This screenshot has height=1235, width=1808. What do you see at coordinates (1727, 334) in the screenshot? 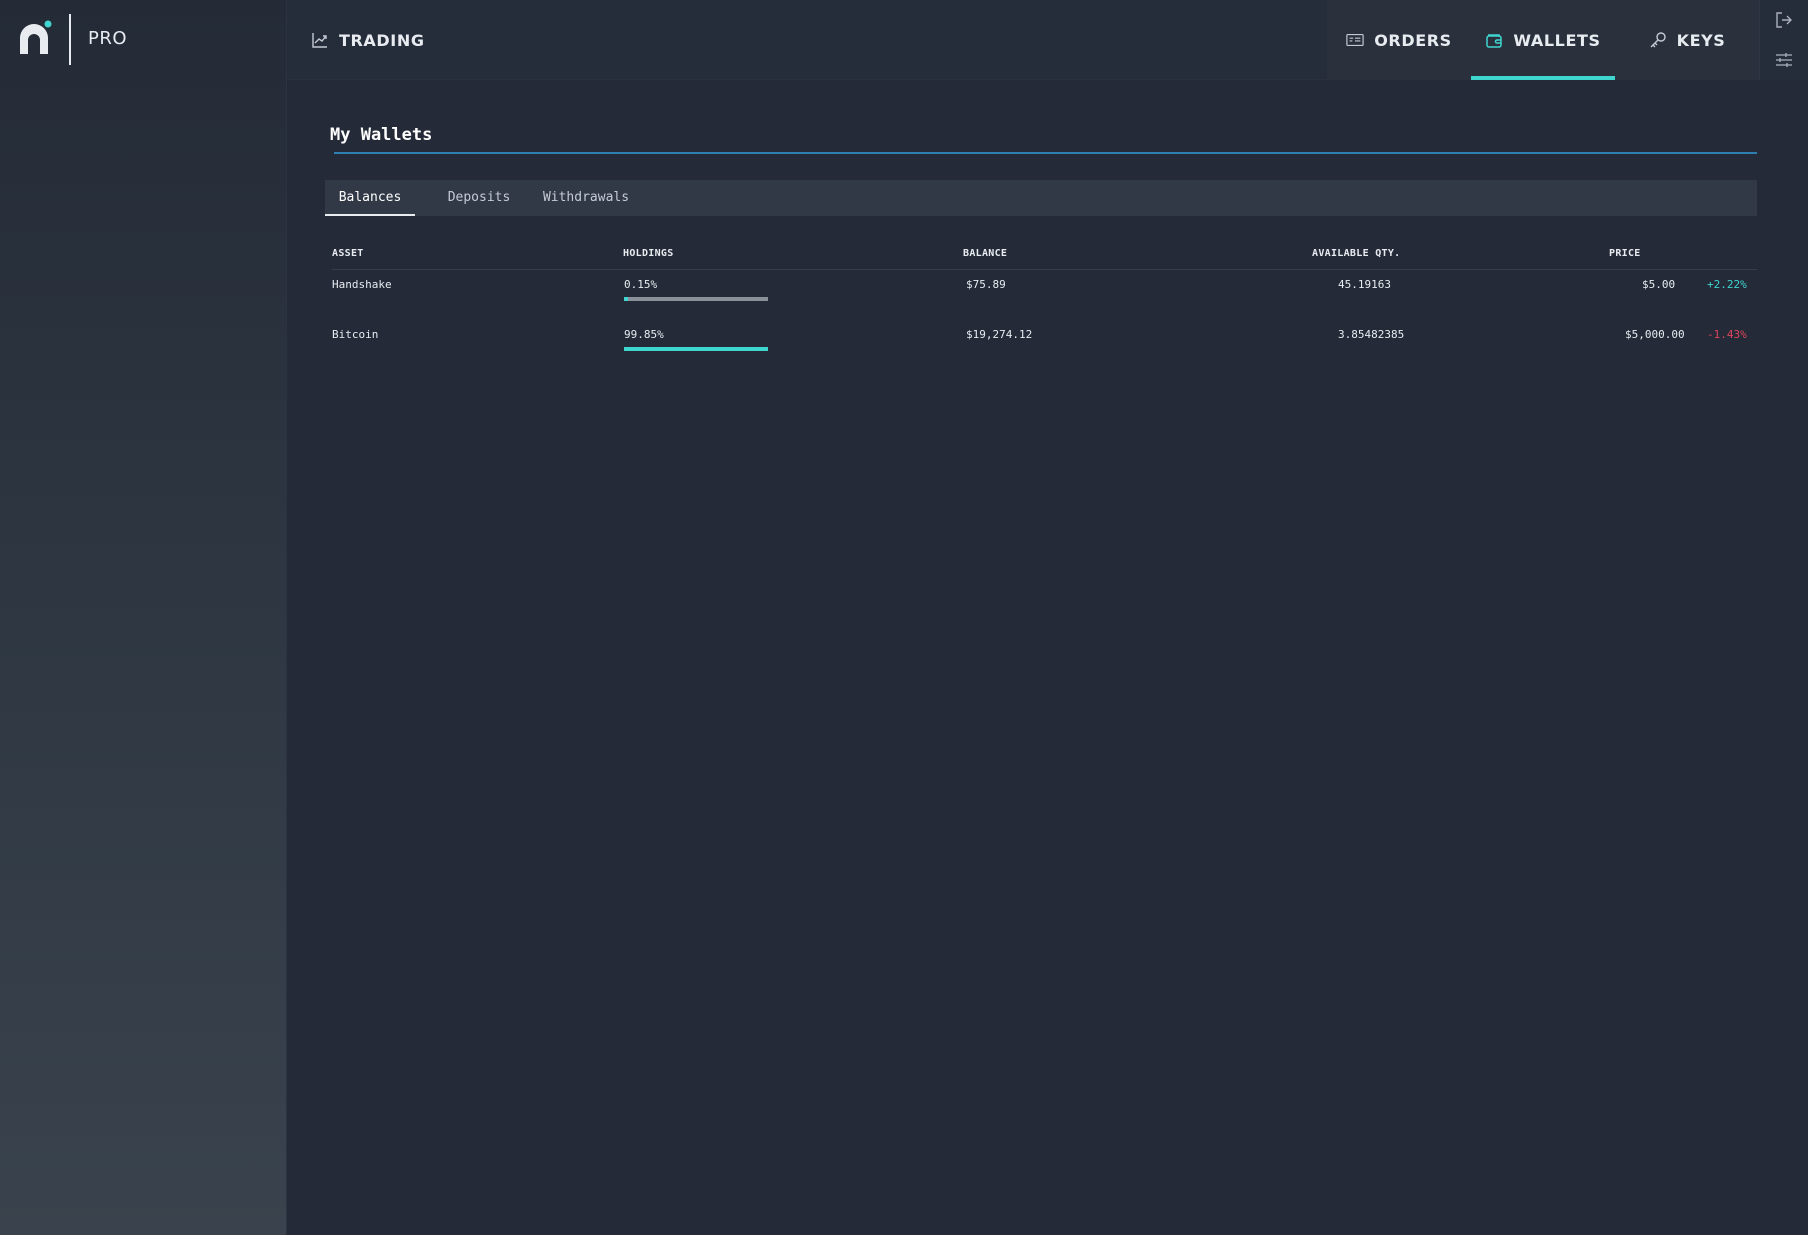
I see `price-change: -1.43%` at bounding box center [1727, 334].